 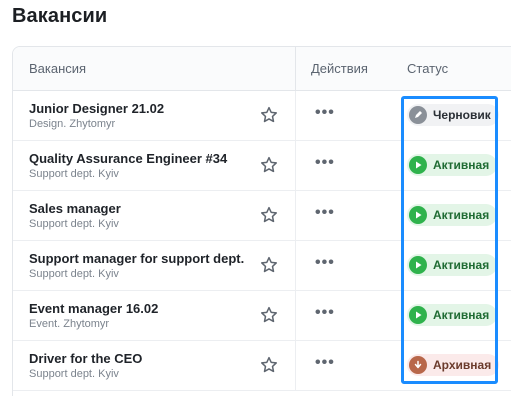 I want to click on page-title: Вакансии, so click(x=60, y=16).